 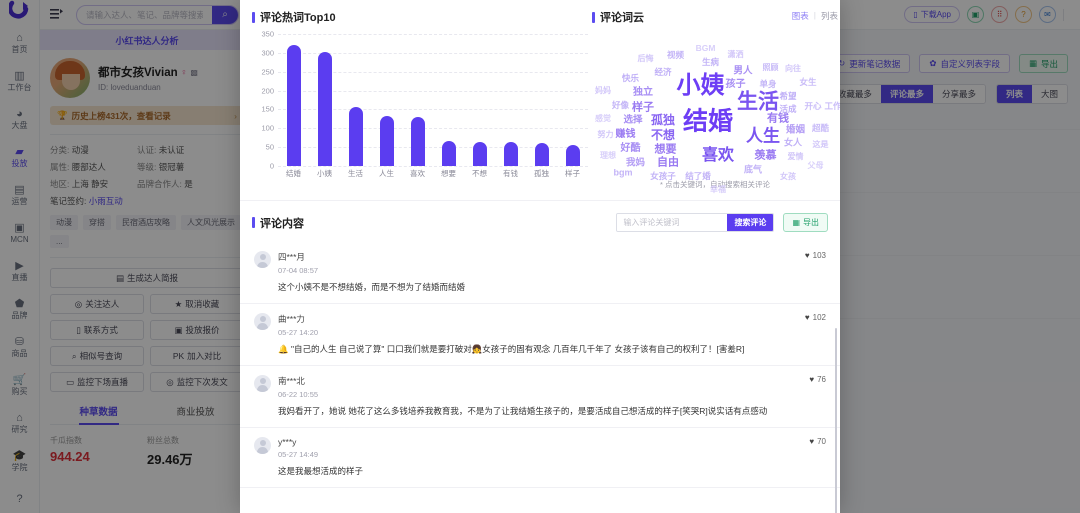 I want to click on wordcloud-word: 这是, so click(x=821, y=144).